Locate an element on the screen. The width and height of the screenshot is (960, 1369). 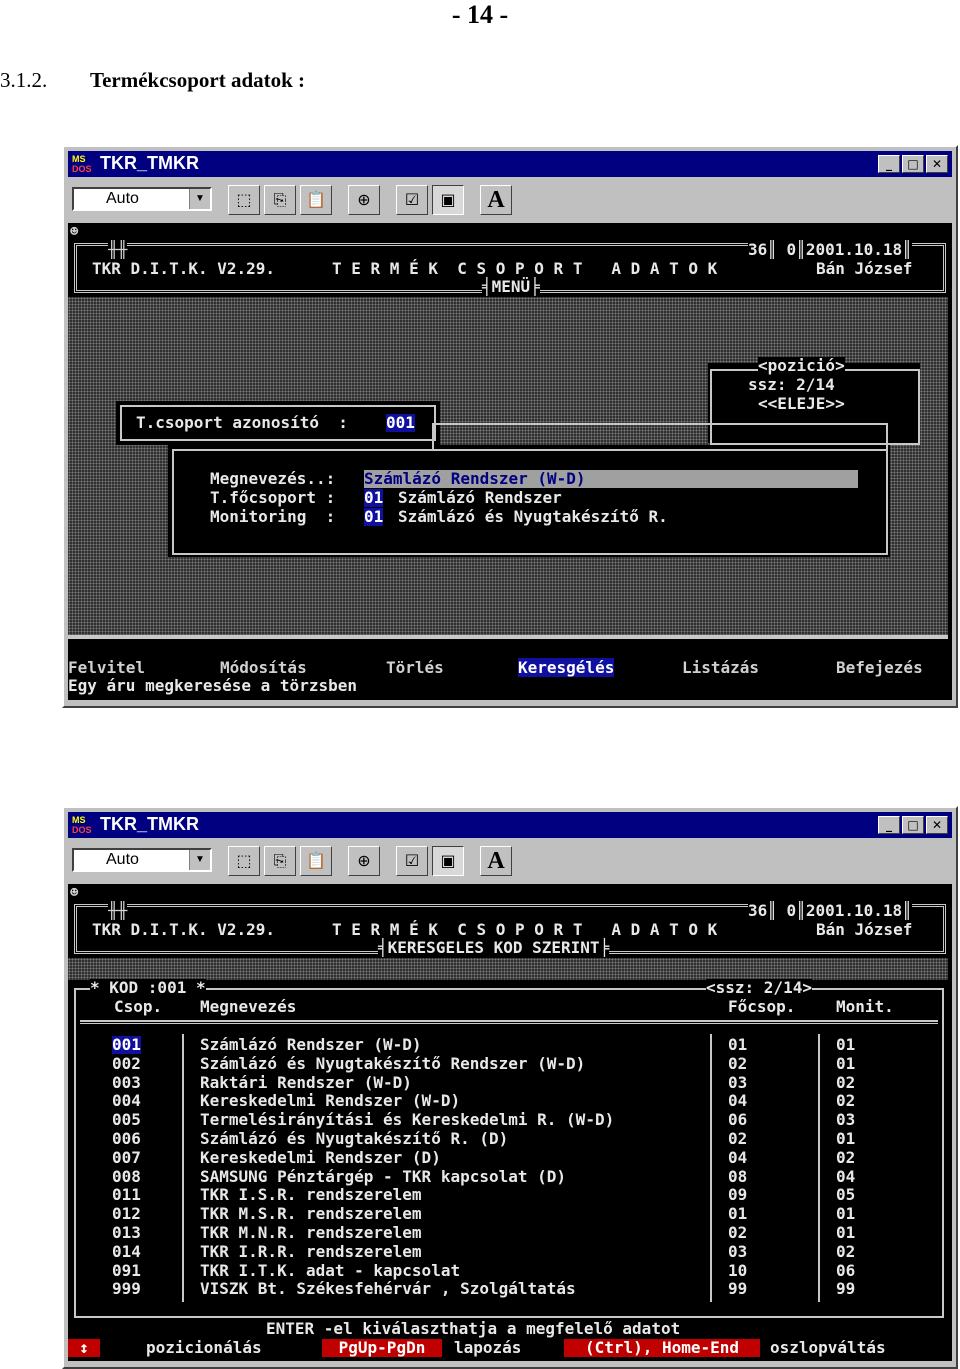
menu-listazas: Listázás is located at coordinates (720, 667).